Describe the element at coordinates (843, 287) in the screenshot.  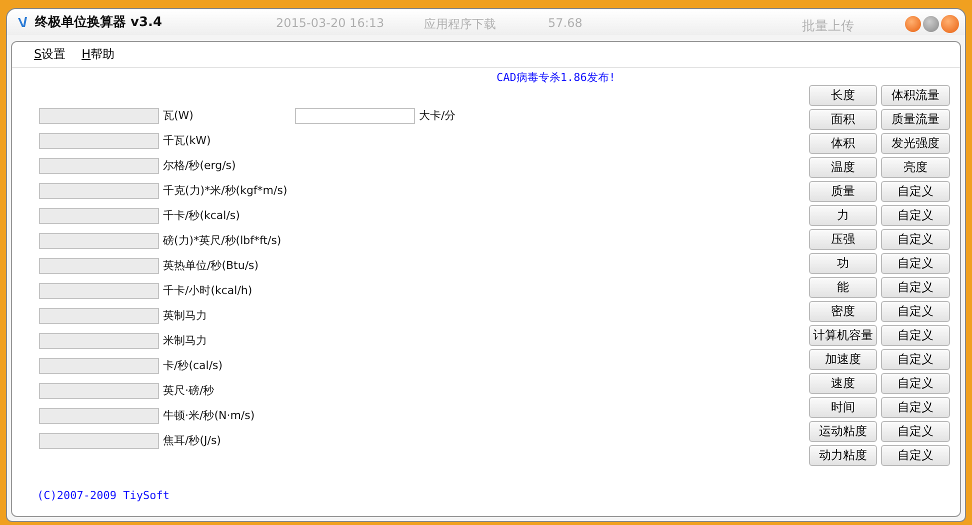
I see `category-button: 能` at that location.